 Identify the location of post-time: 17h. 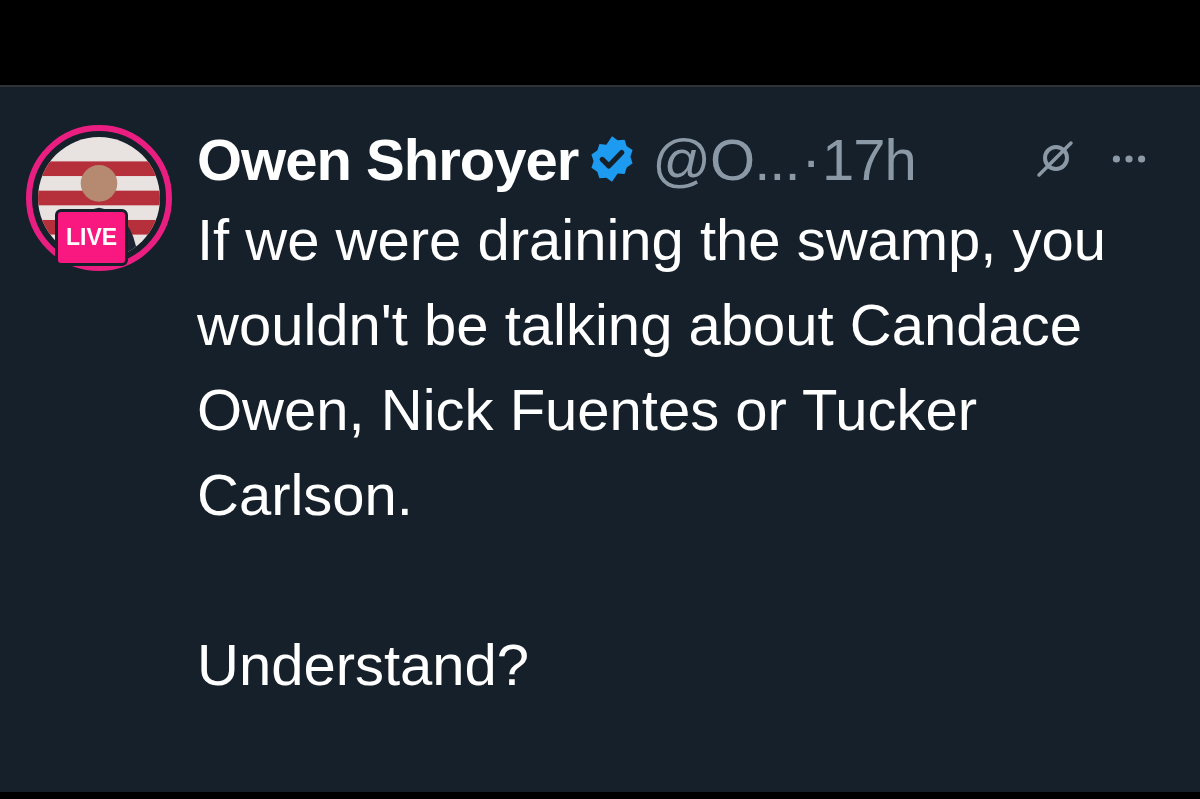
(868, 159).